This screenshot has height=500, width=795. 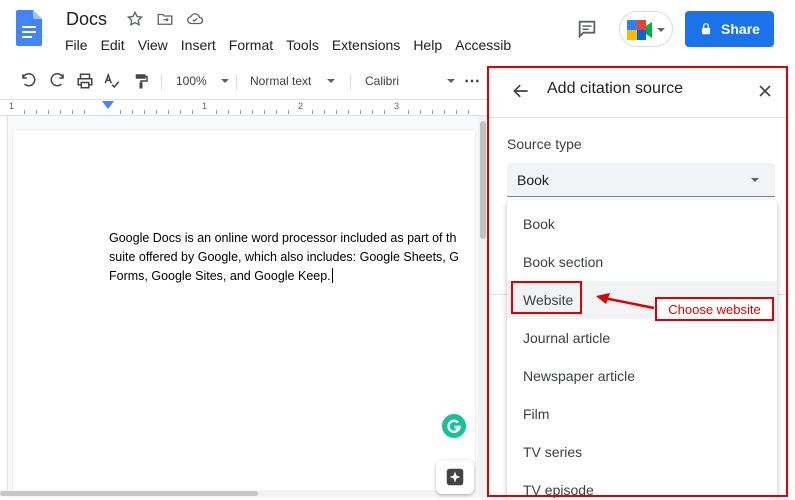 What do you see at coordinates (165, 19) in the screenshot?
I see `move-folder-icon` at bounding box center [165, 19].